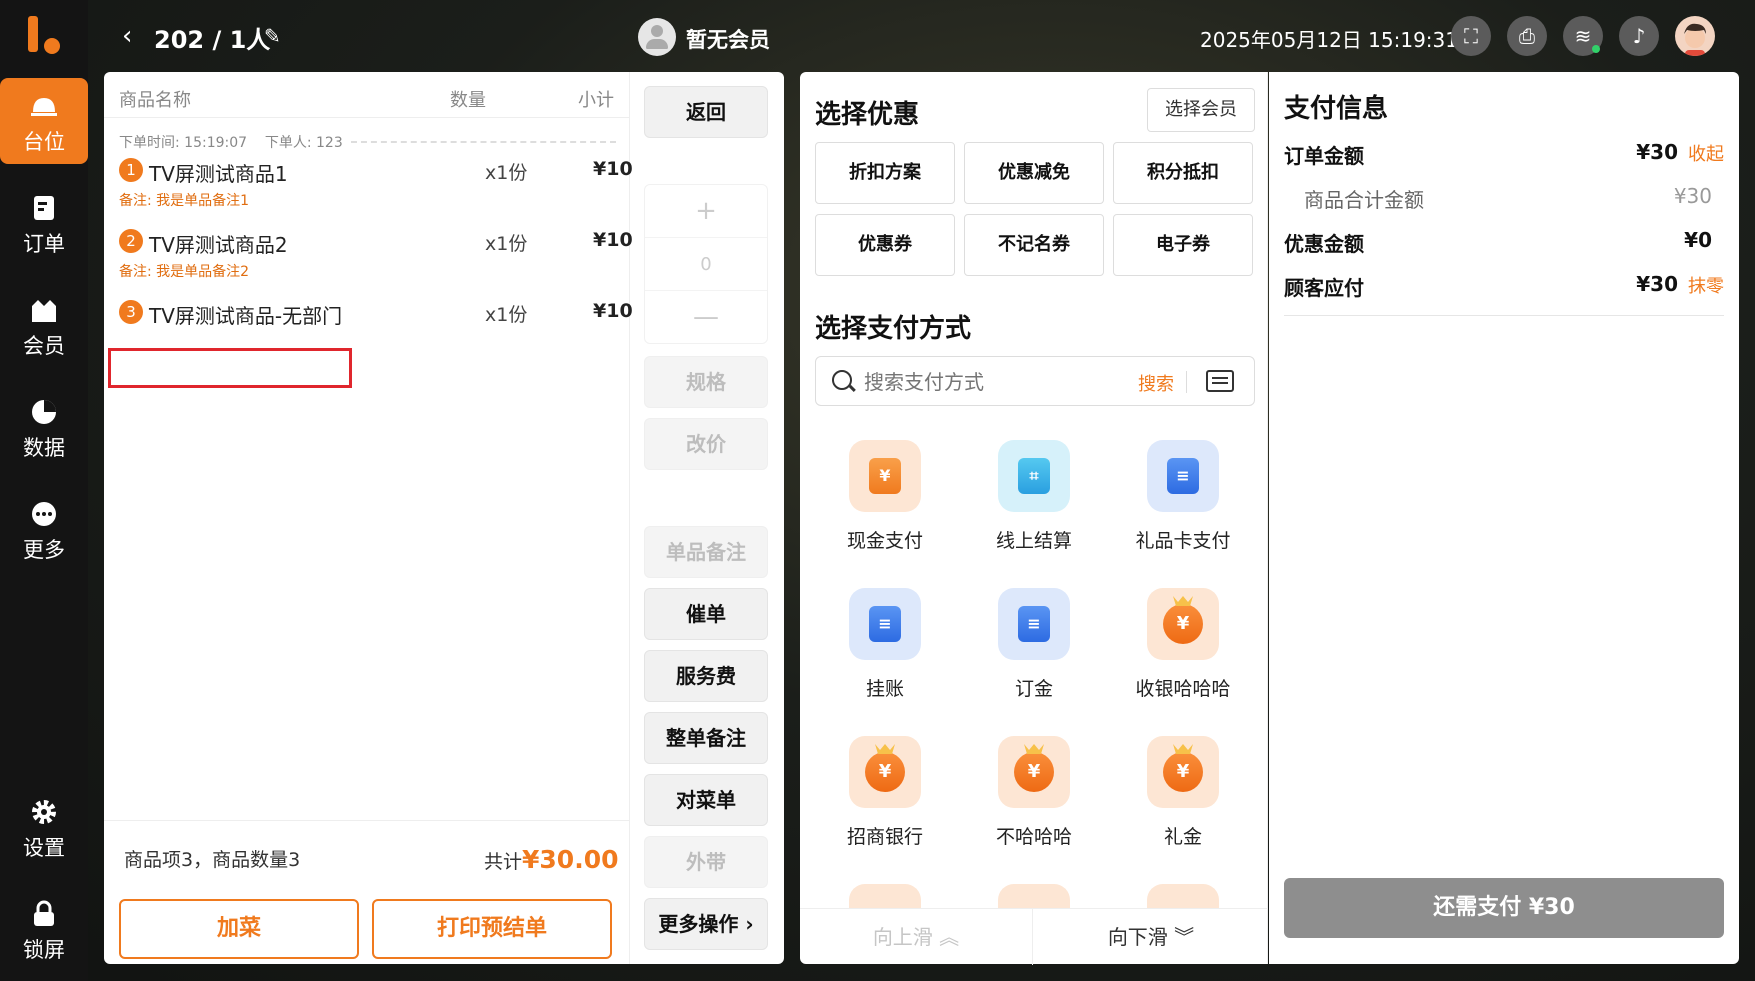  I want to click on takeout-button: 外带, so click(706, 862).